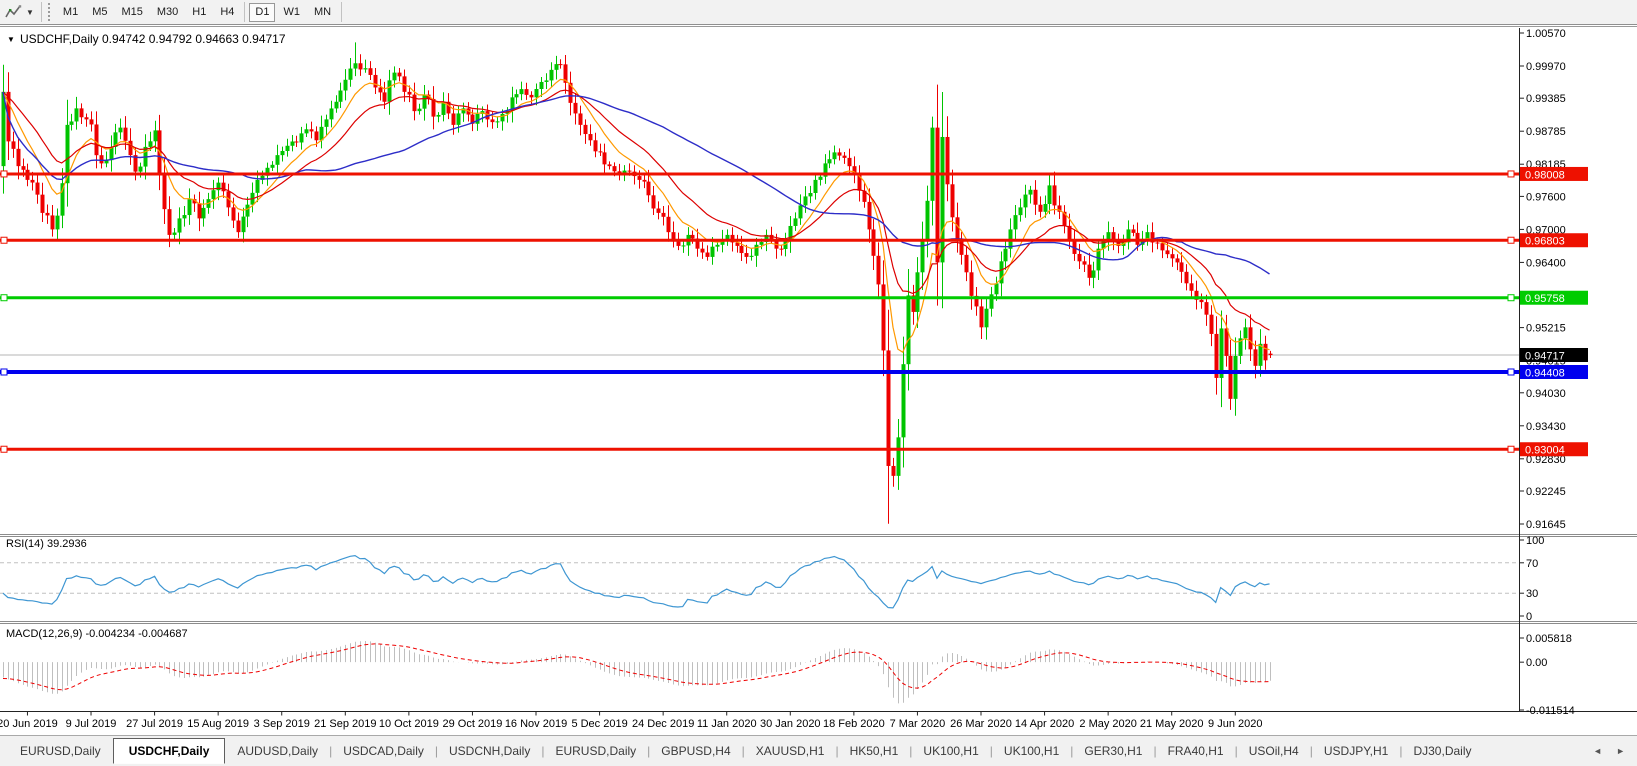 Image resolution: width=1637 pixels, height=766 pixels. I want to click on svg-text: 0.00, so click(1536, 663).